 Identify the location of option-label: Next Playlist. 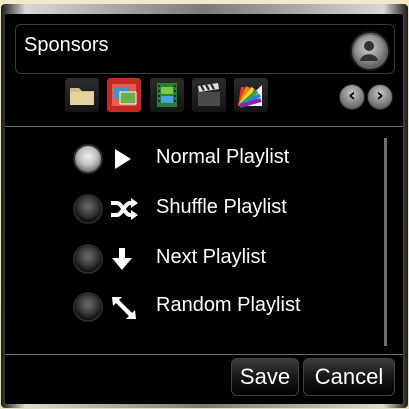
(211, 257).